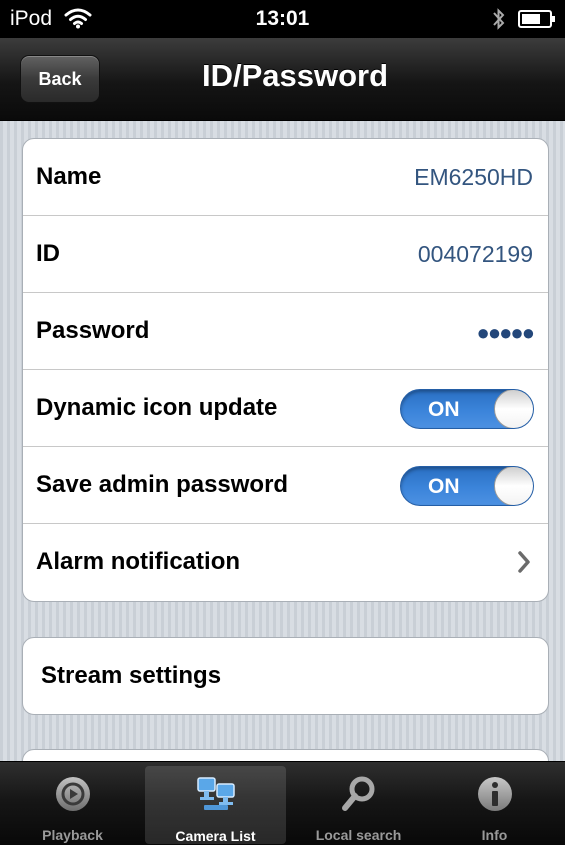  What do you see at coordinates (72, 835) in the screenshot?
I see `tab-label: Playback` at bounding box center [72, 835].